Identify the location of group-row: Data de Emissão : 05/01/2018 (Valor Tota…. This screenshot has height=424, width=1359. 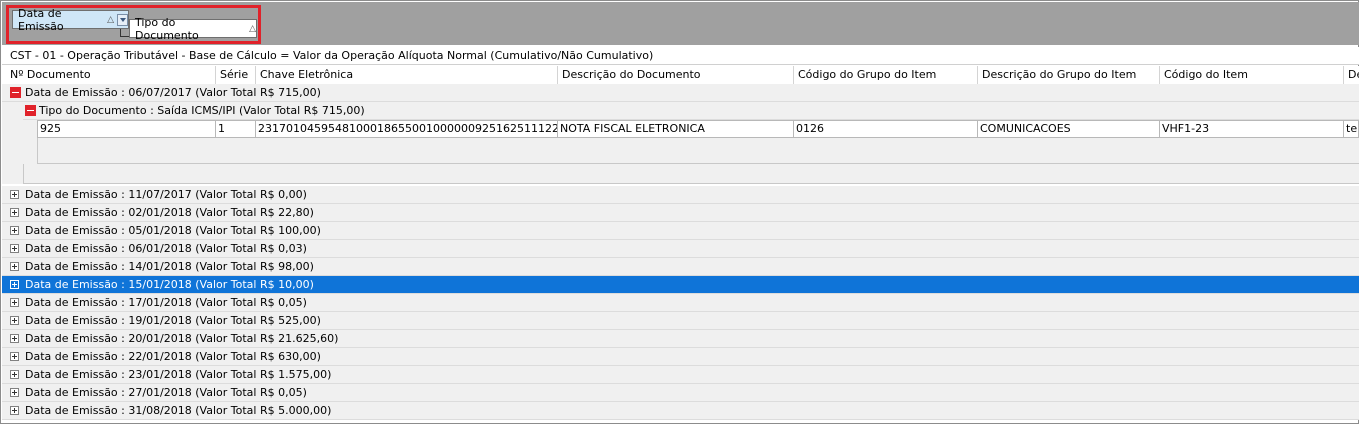
(680, 231).